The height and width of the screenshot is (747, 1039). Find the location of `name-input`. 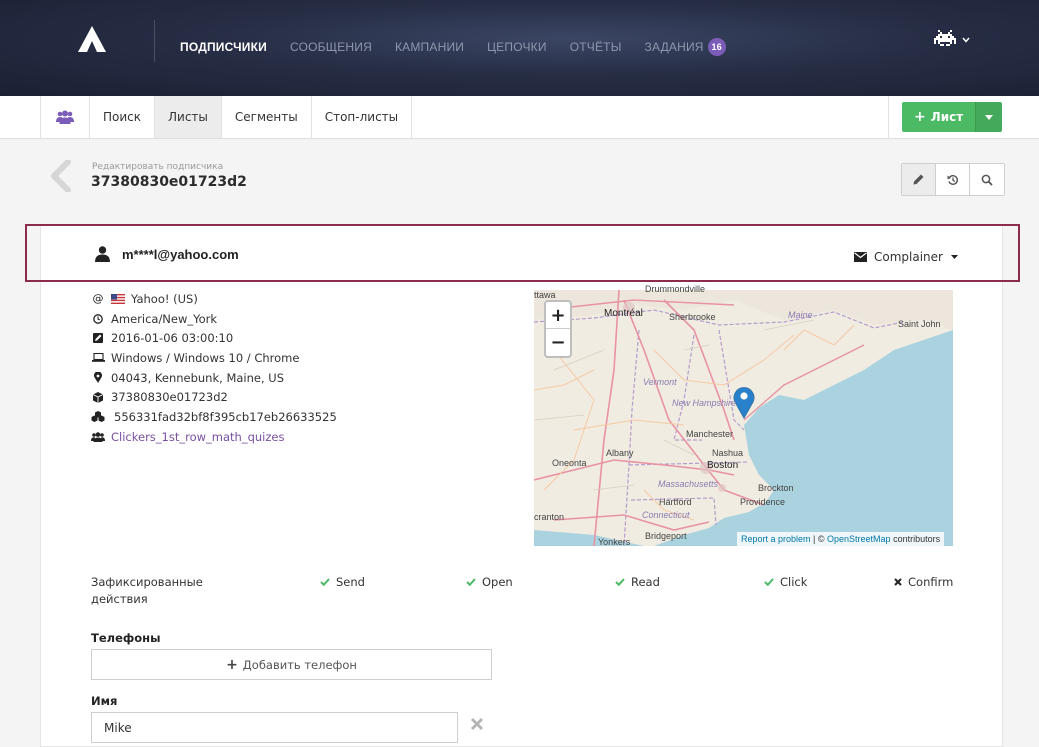

name-input is located at coordinates (274, 727).